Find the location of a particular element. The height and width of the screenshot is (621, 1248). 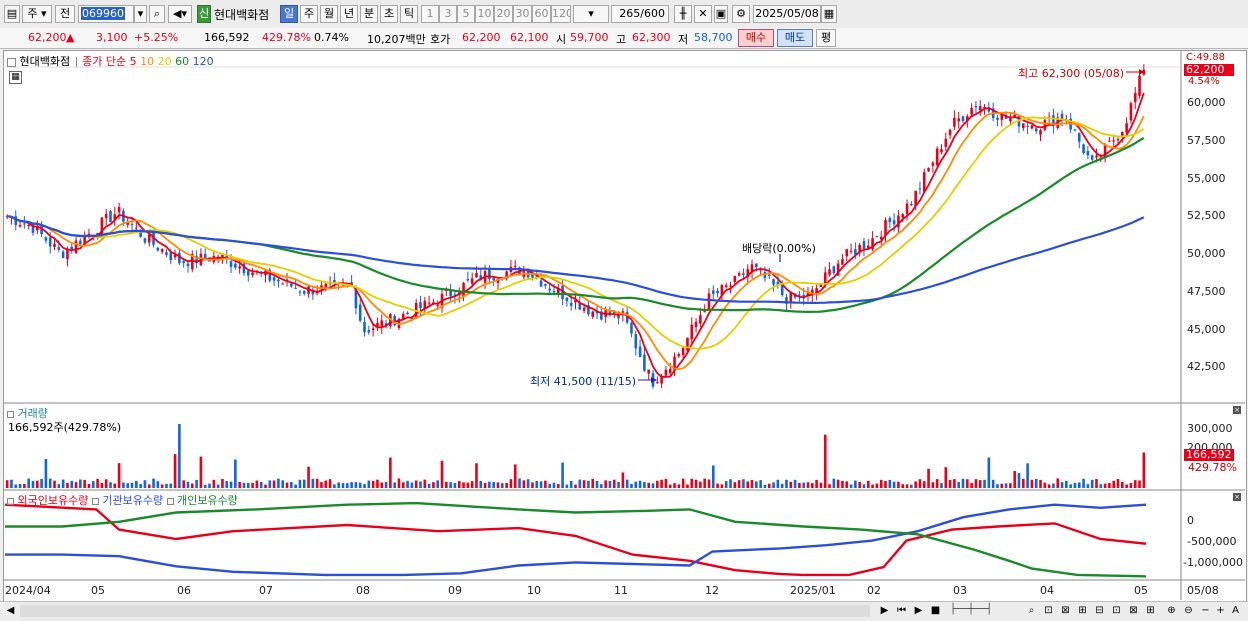

zoom-out-icon: ⊖ is located at coordinates (1188, 610).